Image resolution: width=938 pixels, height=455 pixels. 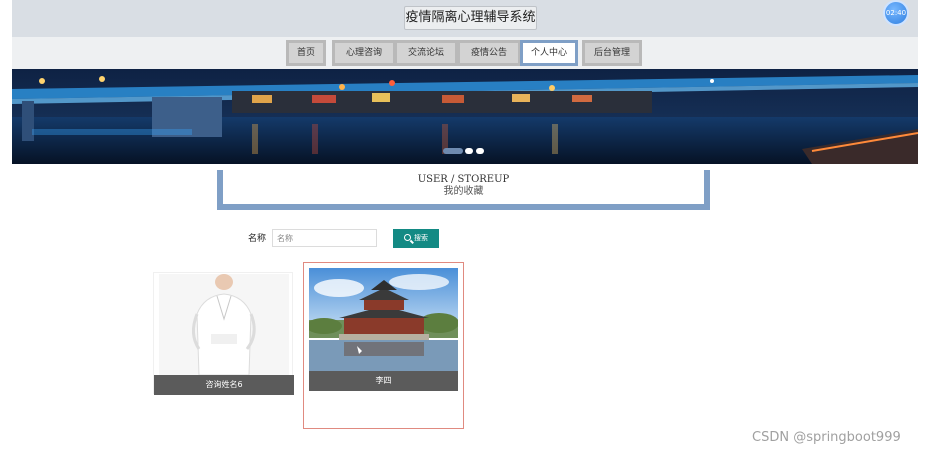 What do you see at coordinates (470, 18) in the screenshot?
I see `site-title: 疫情隔离心理辅导系统` at bounding box center [470, 18].